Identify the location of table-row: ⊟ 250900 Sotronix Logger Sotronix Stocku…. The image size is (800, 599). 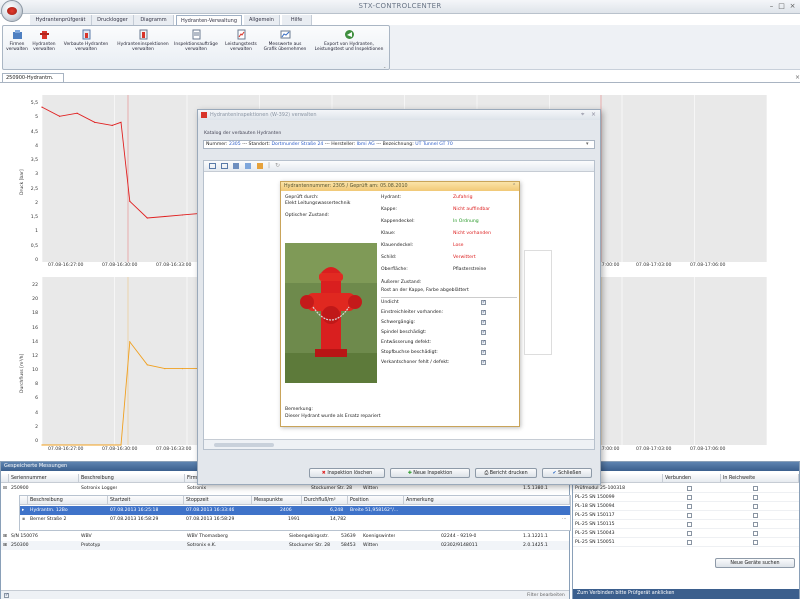
(285, 488).